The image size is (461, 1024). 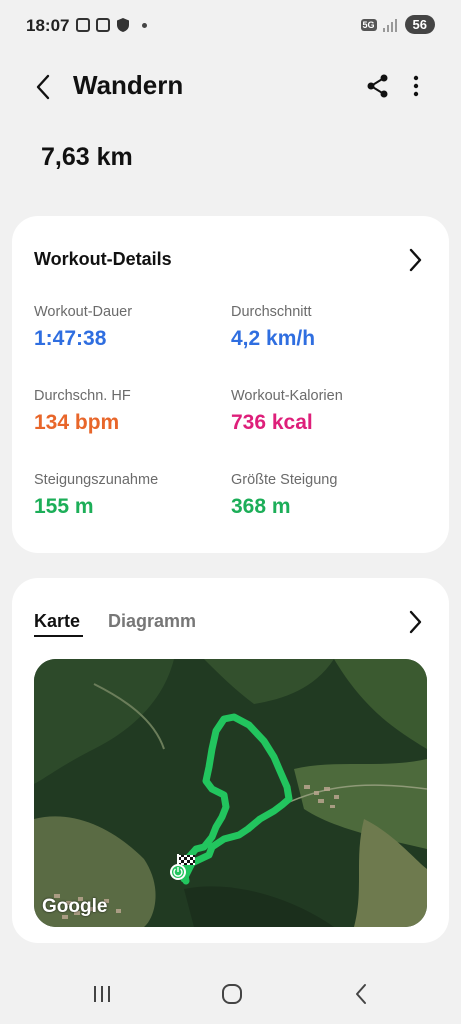 What do you see at coordinates (70, 338) in the screenshot?
I see `metric-value: 1:47:38` at bounding box center [70, 338].